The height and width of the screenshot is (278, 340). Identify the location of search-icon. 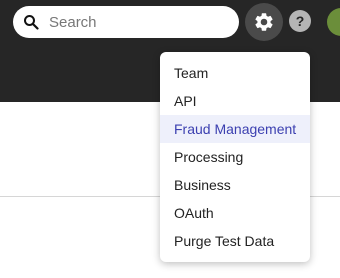
(31, 22).